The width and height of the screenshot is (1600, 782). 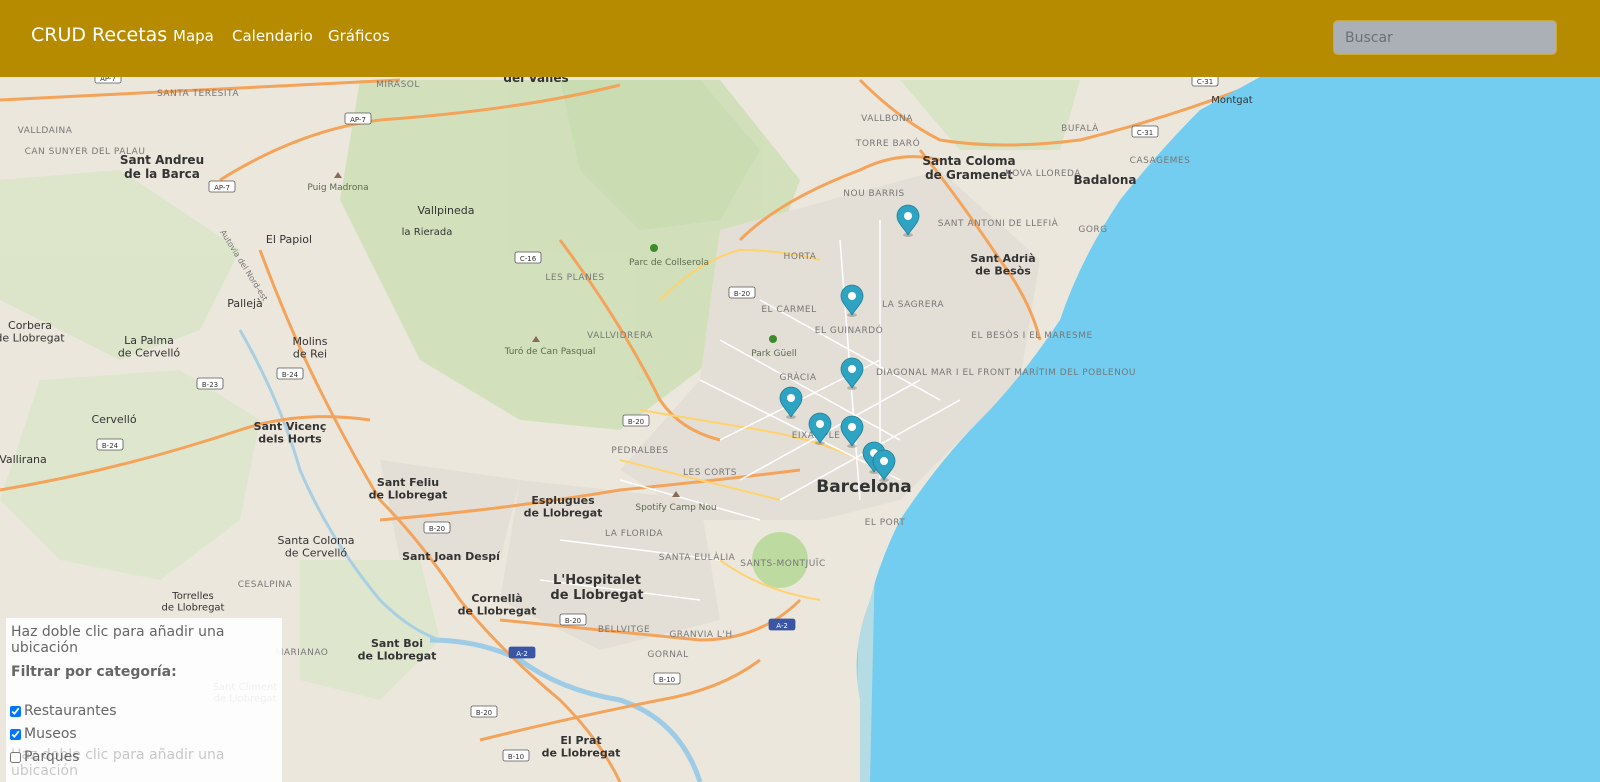 What do you see at coordinates (969, 175) in the screenshot?
I see `place-label: de Gramenet` at bounding box center [969, 175].